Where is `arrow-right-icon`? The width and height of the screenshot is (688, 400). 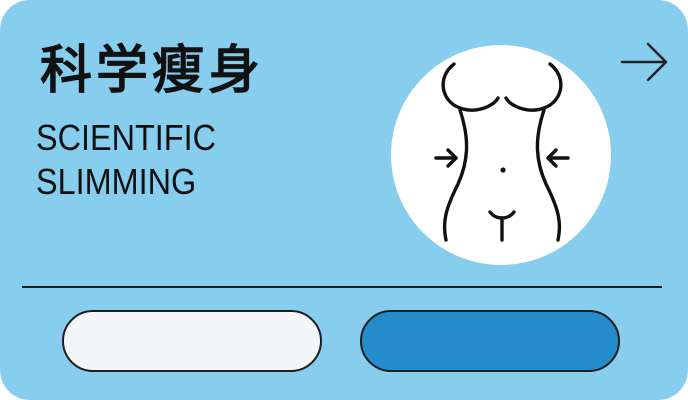
arrow-right-icon is located at coordinates (644, 62).